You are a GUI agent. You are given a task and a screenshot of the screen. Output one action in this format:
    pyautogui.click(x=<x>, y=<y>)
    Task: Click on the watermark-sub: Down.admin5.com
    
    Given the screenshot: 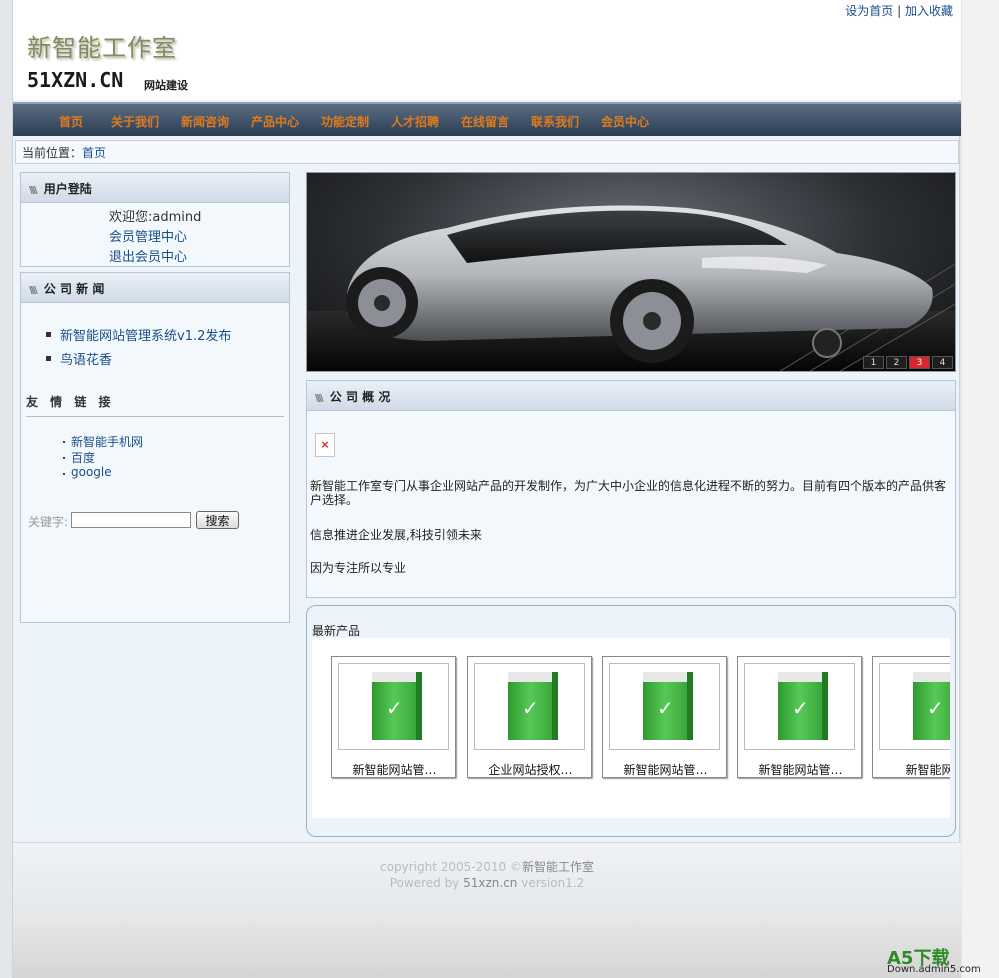 What is the action you would take?
    pyautogui.click(x=934, y=969)
    